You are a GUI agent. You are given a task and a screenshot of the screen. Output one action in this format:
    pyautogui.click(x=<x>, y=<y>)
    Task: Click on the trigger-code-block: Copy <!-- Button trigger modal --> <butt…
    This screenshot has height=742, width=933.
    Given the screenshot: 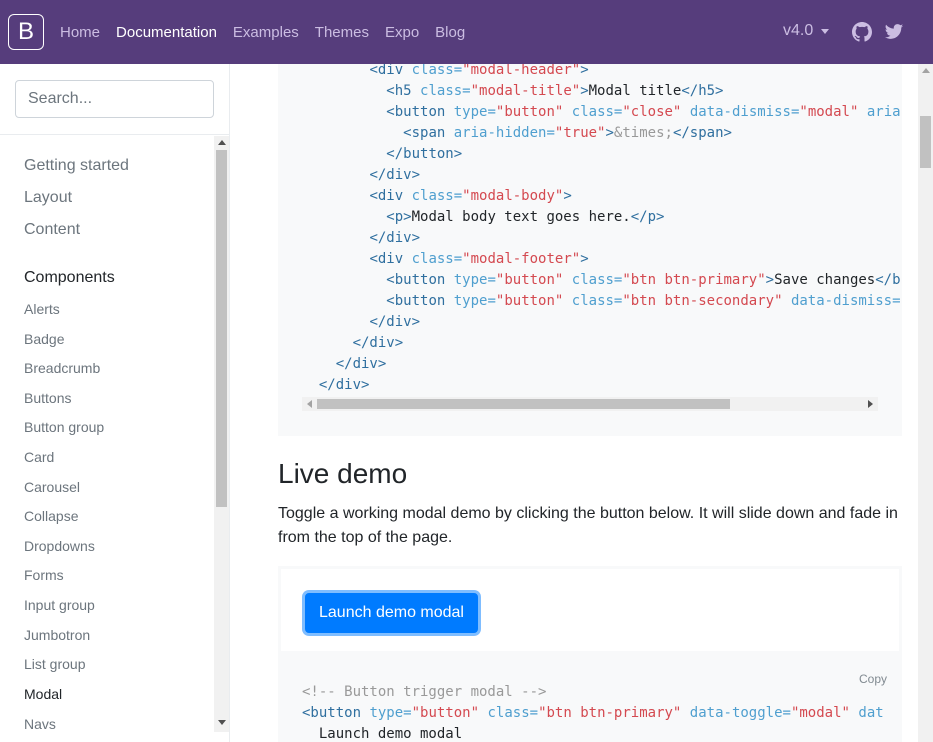 What is the action you would take?
    pyautogui.click(x=590, y=698)
    